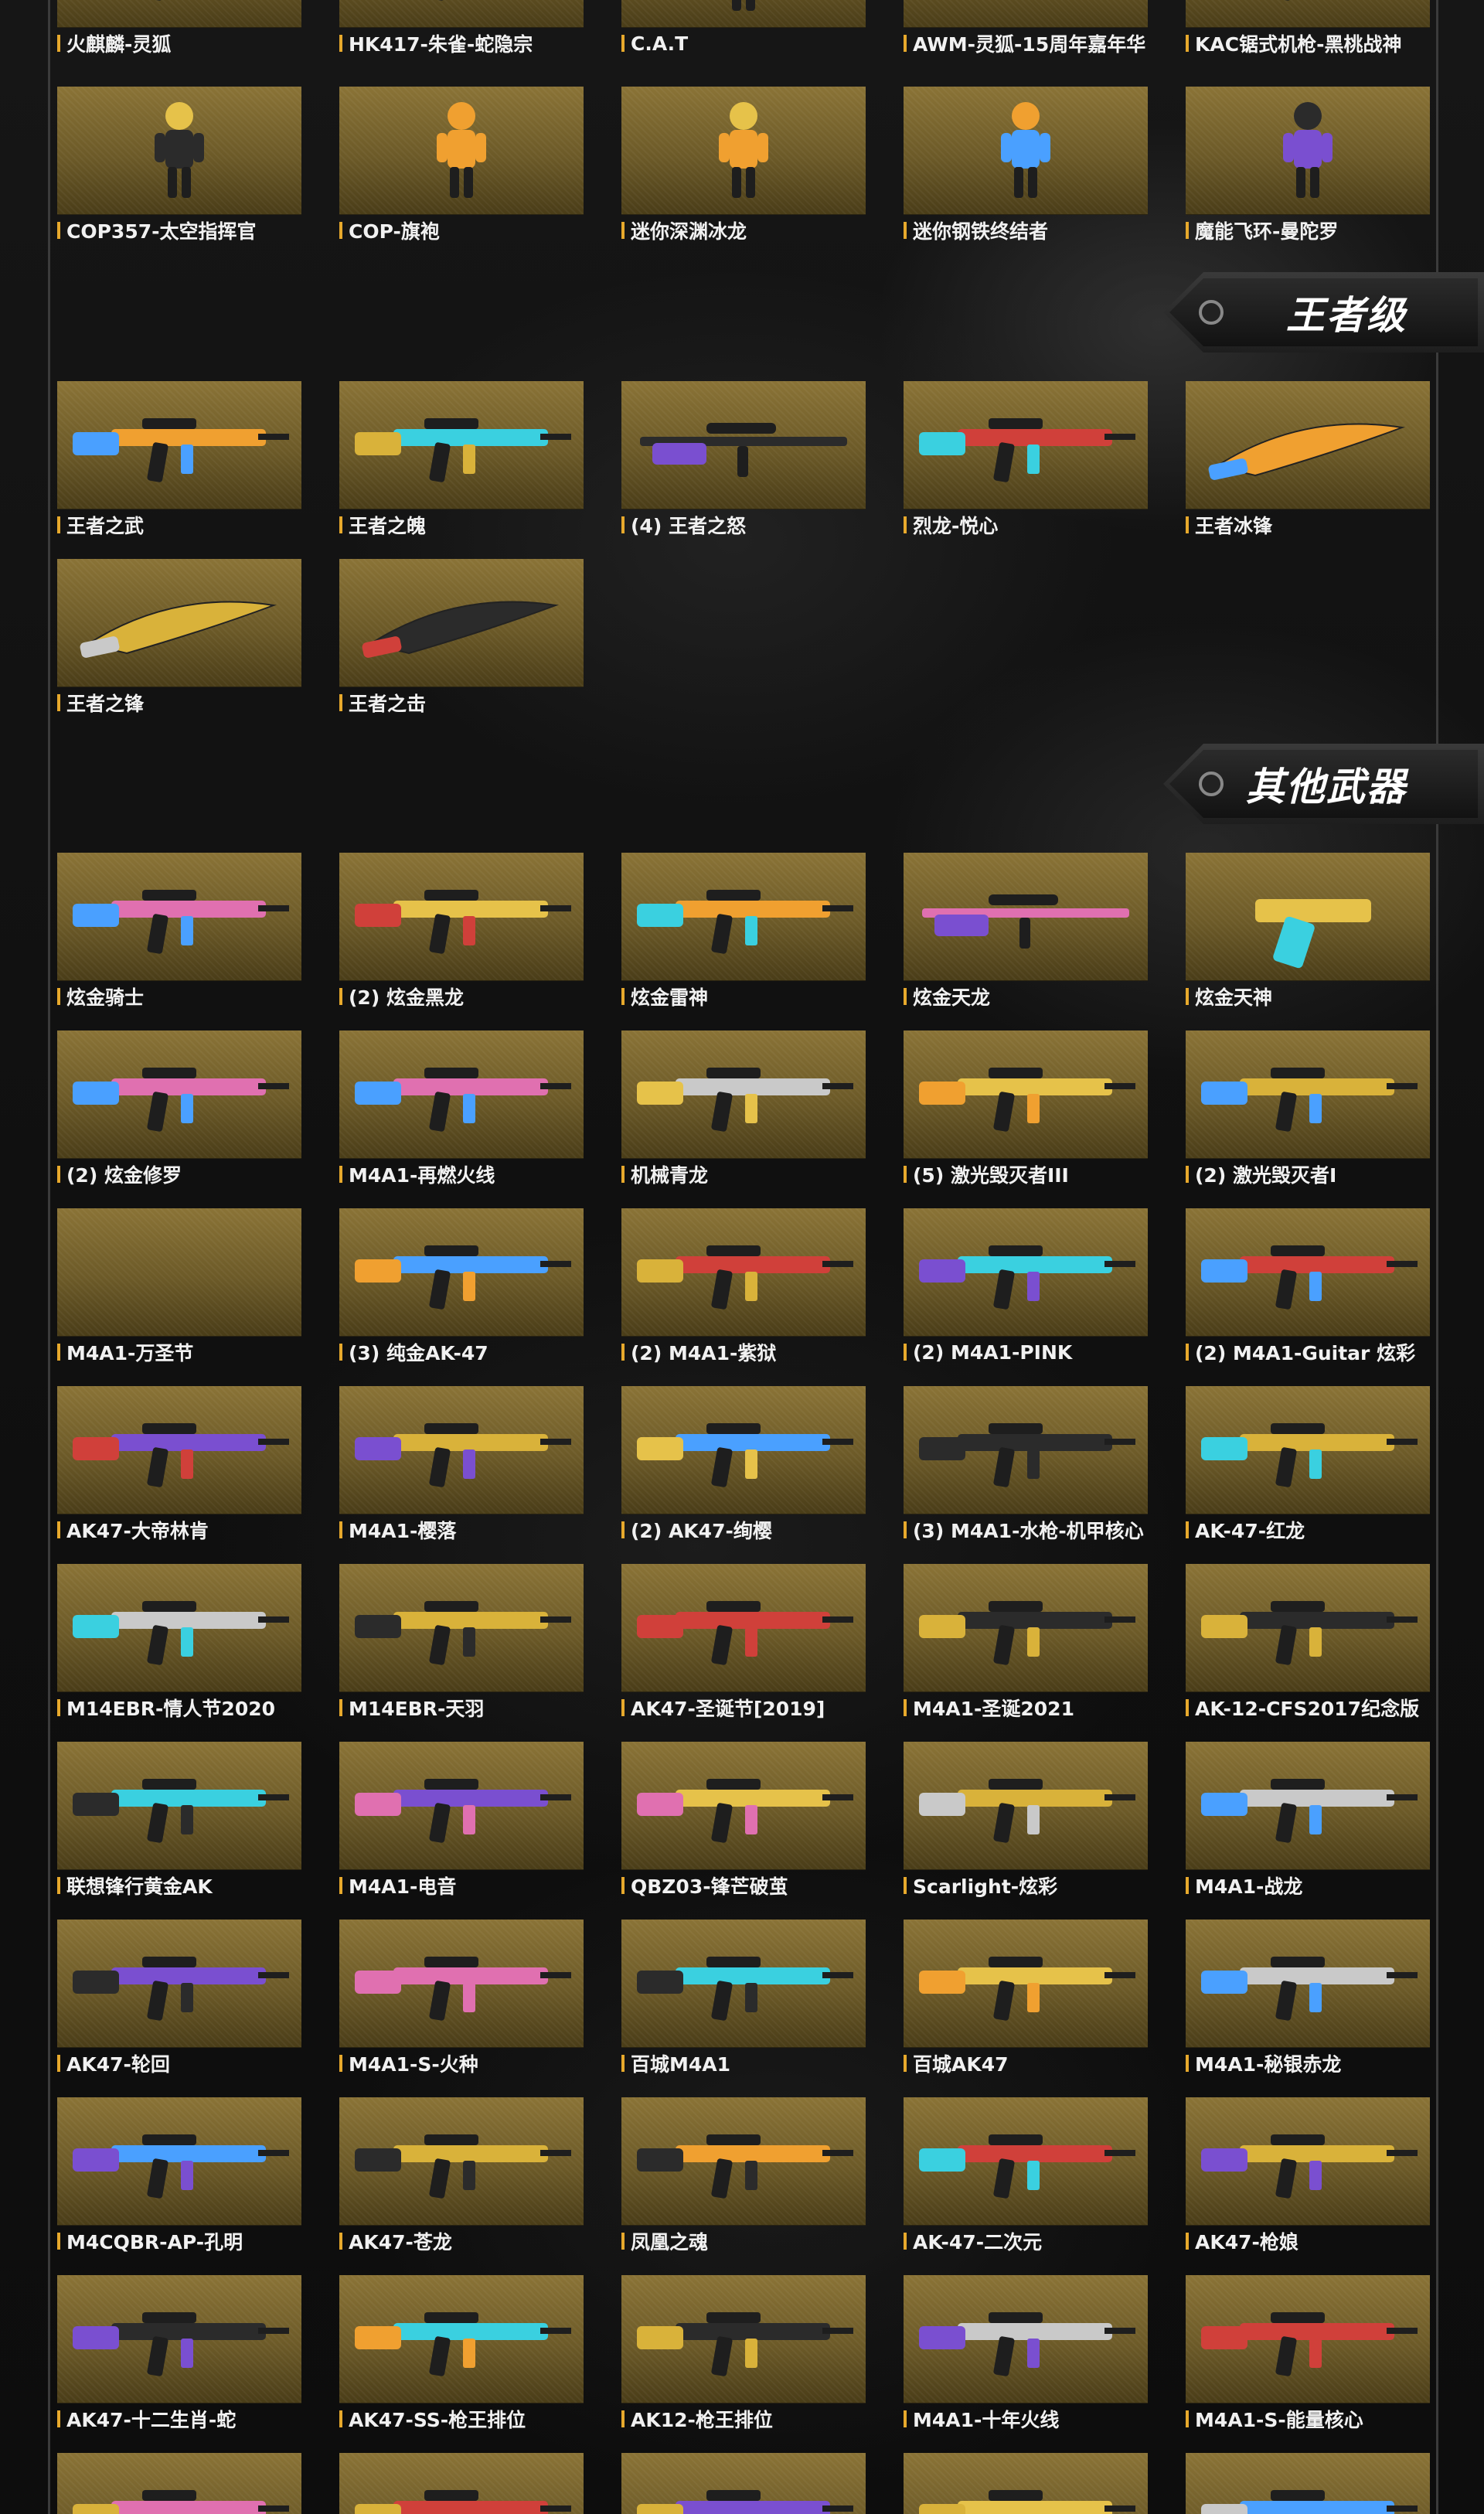 Image resolution: width=1484 pixels, height=2514 pixels. I want to click on weapon-label: M4A1-S-火种, so click(461, 2063).